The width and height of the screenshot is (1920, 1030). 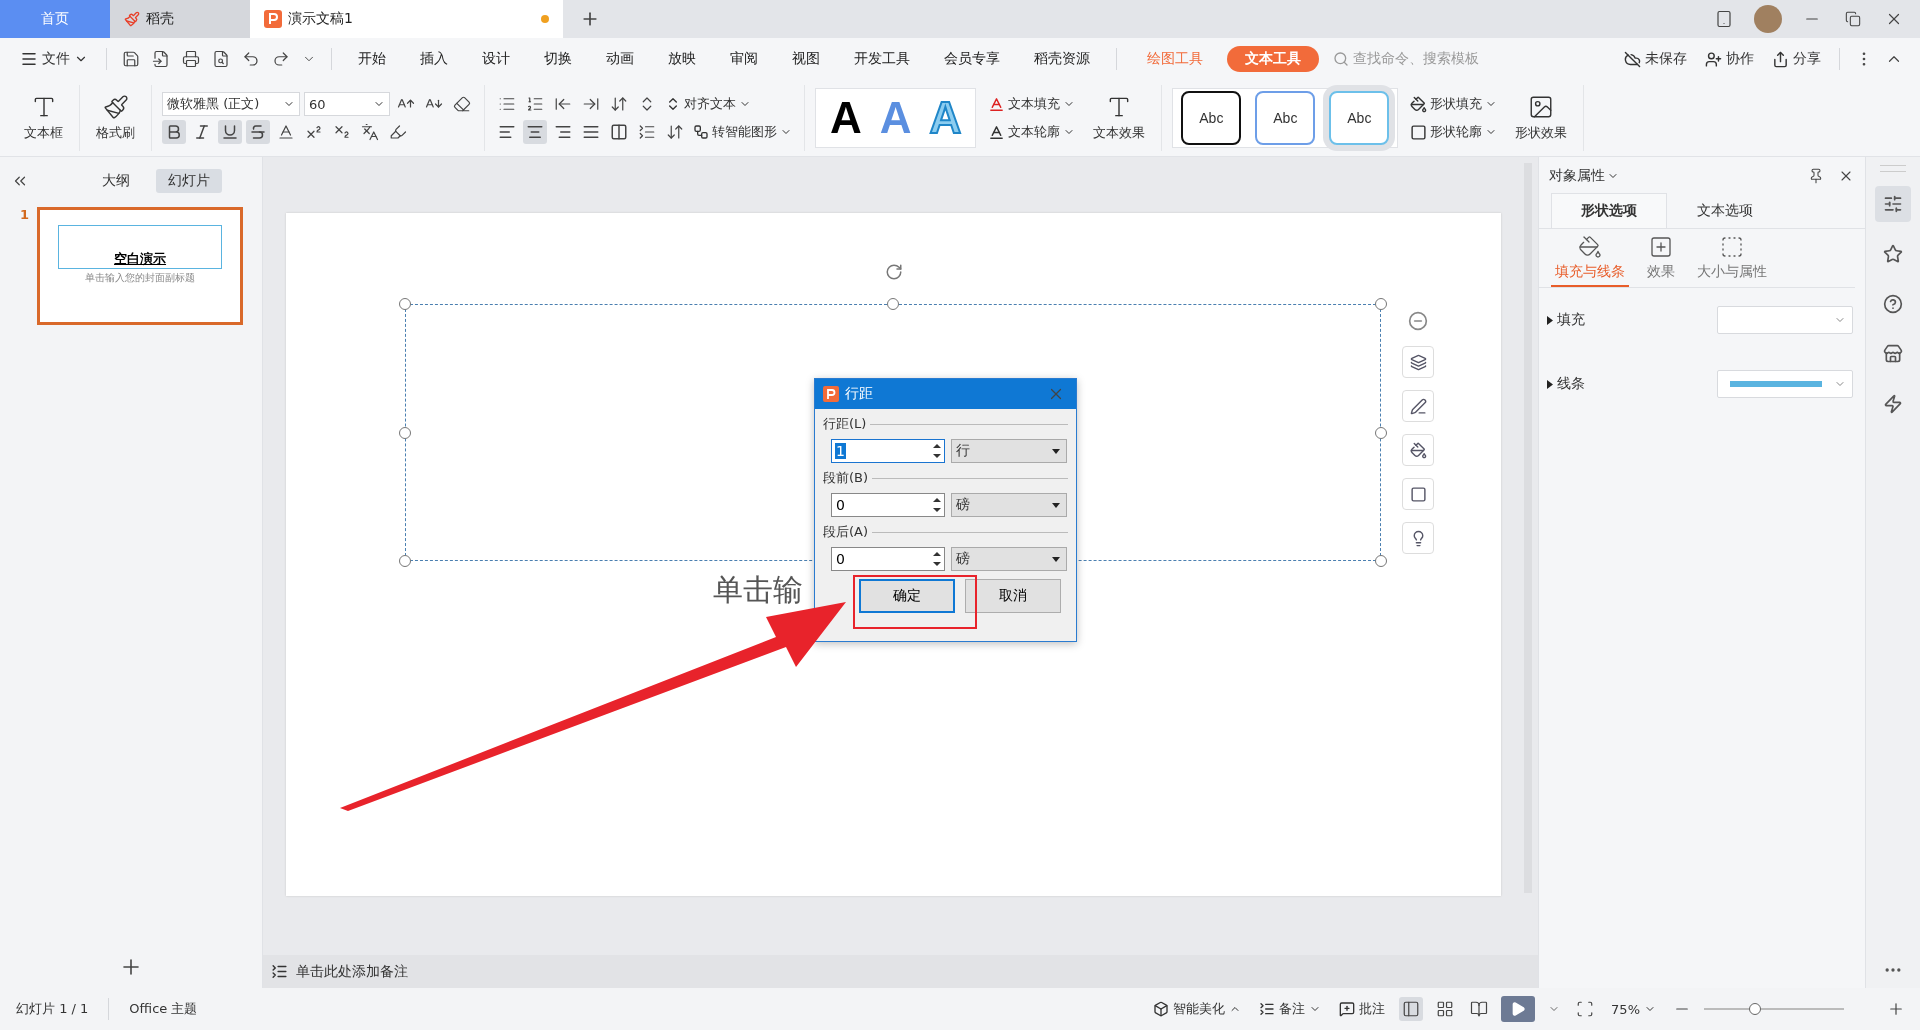 I want to click on options-tab: 效果, so click(x=1661, y=258).